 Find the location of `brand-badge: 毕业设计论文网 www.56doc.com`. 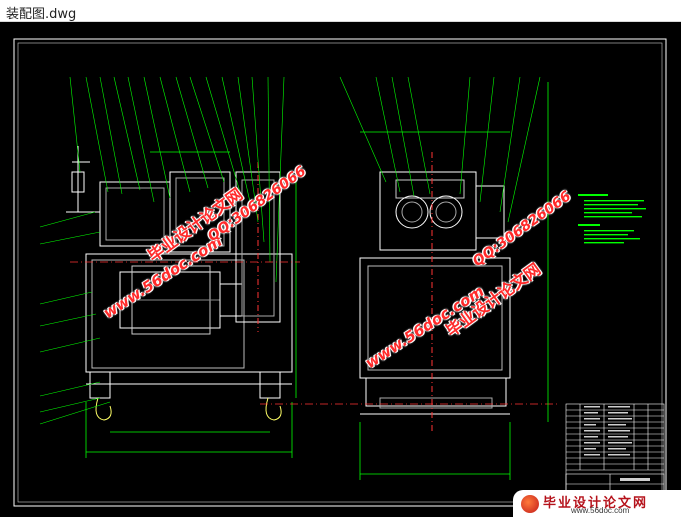

brand-badge: 毕业设计论文网 www.56doc.com is located at coordinates (597, 503).